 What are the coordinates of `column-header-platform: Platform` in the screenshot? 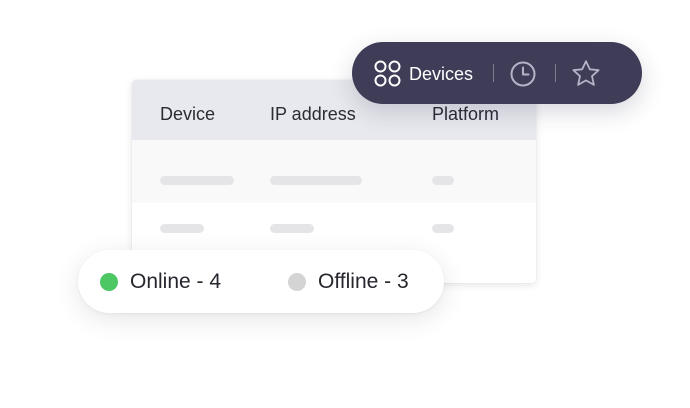 It's located at (465, 114).